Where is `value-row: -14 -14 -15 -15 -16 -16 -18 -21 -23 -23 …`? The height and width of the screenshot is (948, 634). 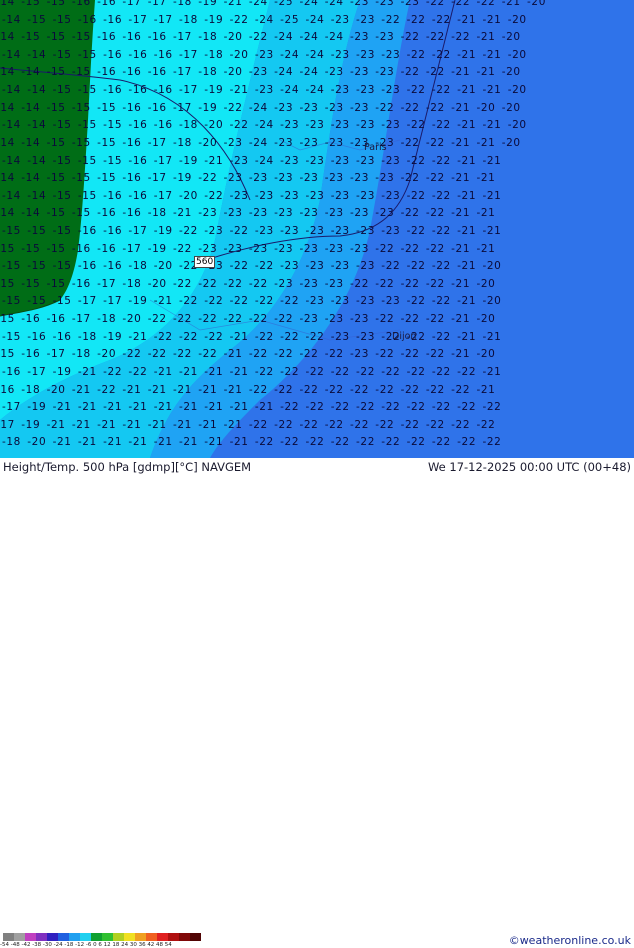 value-row: -14 -14 -15 -15 -16 -16 -18 -21 -23 -23 … is located at coordinates (248, 213).